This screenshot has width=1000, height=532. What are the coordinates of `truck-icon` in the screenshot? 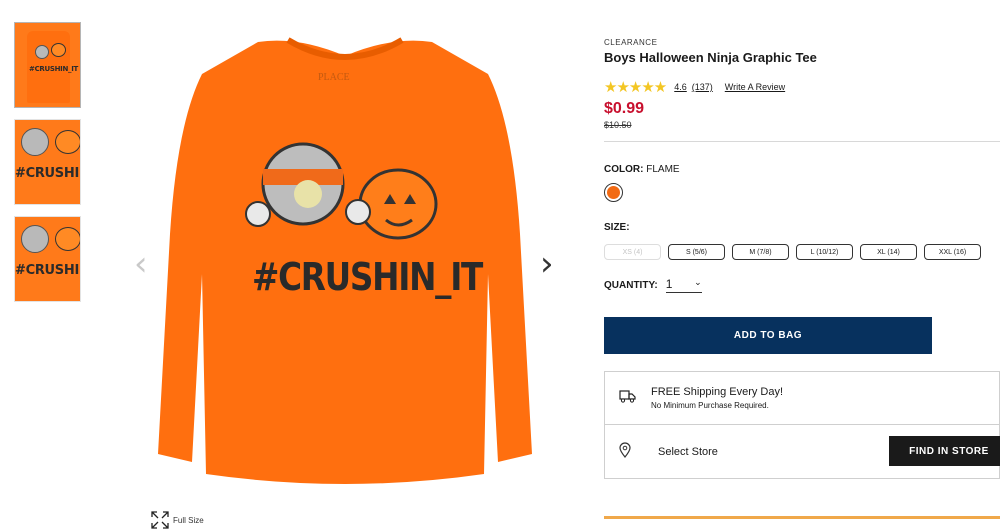 It's located at (628, 398).